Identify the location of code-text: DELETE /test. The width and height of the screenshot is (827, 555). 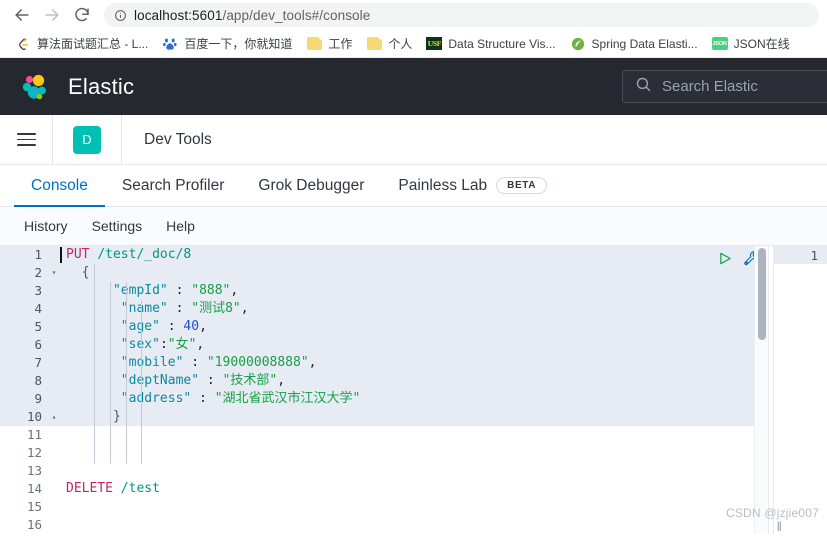
(414, 489).